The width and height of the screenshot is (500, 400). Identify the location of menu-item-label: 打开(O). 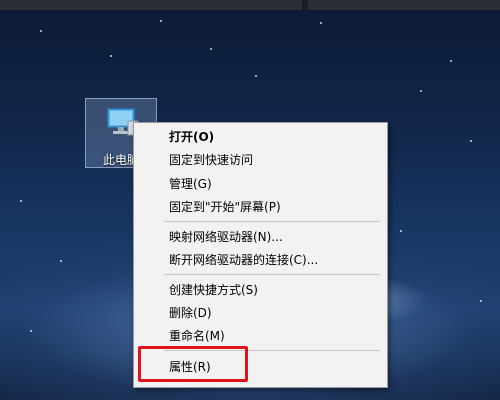
(192, 137).